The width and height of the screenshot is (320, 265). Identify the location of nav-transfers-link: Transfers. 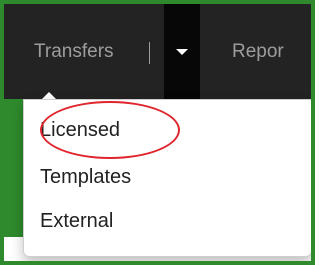
(74, 51).